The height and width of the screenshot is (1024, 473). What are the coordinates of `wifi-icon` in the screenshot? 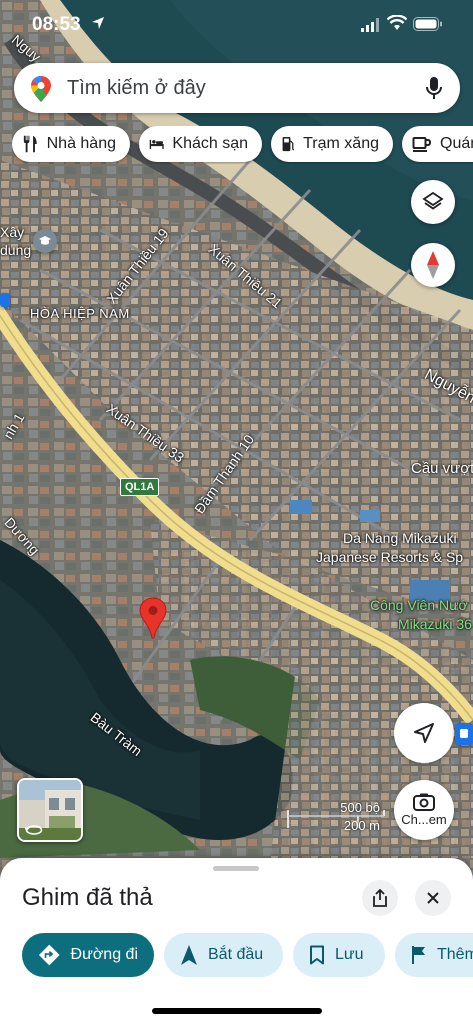 It's located at (397, 22).